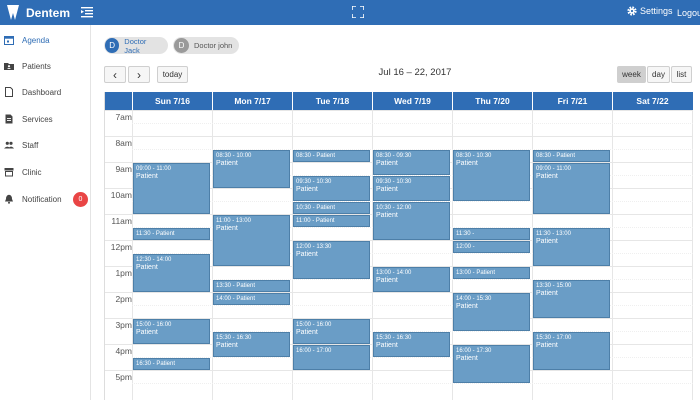 This screenshot has width=700, height=400. I want to click on appointment-event: 13:00 - Patient, so click(491, 273).